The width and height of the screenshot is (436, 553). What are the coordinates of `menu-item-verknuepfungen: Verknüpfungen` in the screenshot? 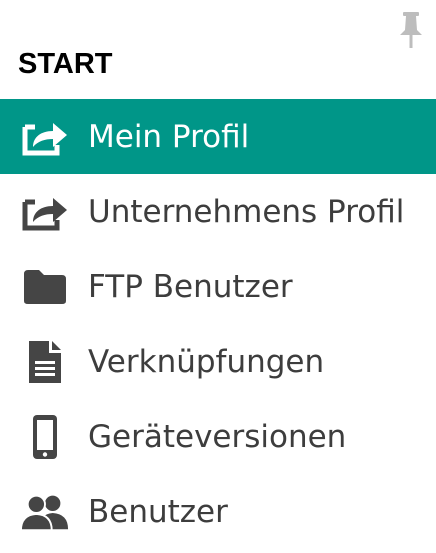 It's located at (218, 361).